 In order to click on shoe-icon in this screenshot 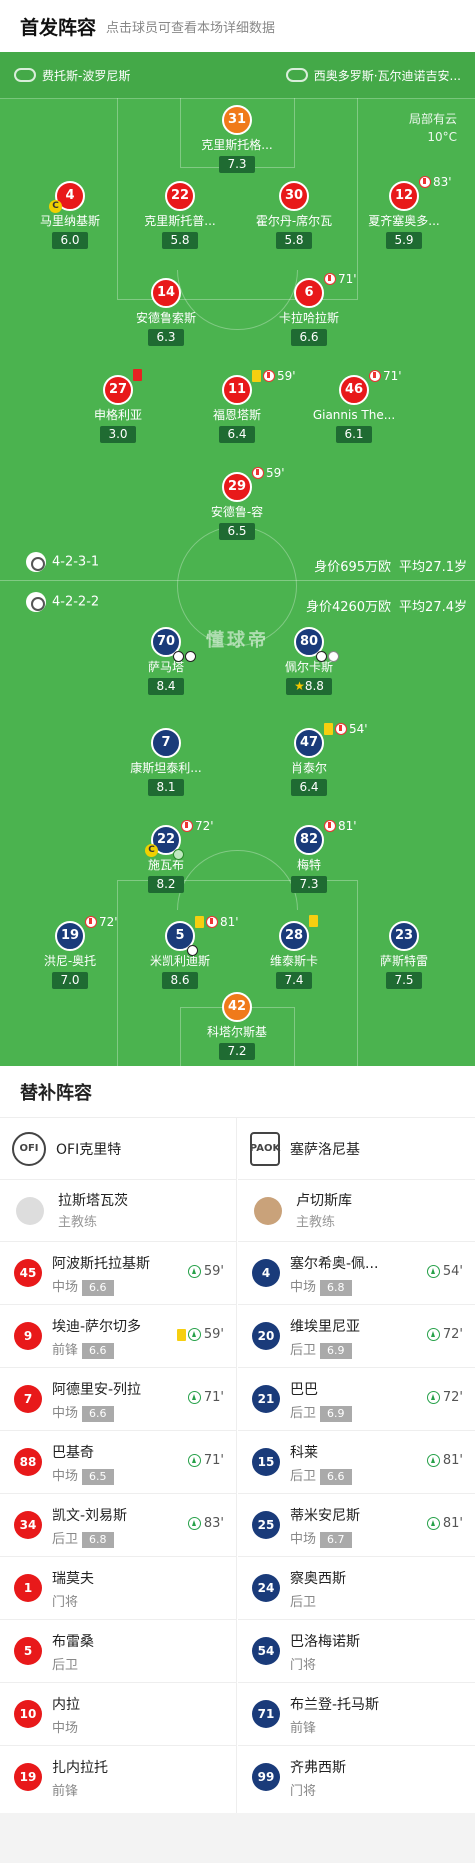, I will do `click(296, 75)`.